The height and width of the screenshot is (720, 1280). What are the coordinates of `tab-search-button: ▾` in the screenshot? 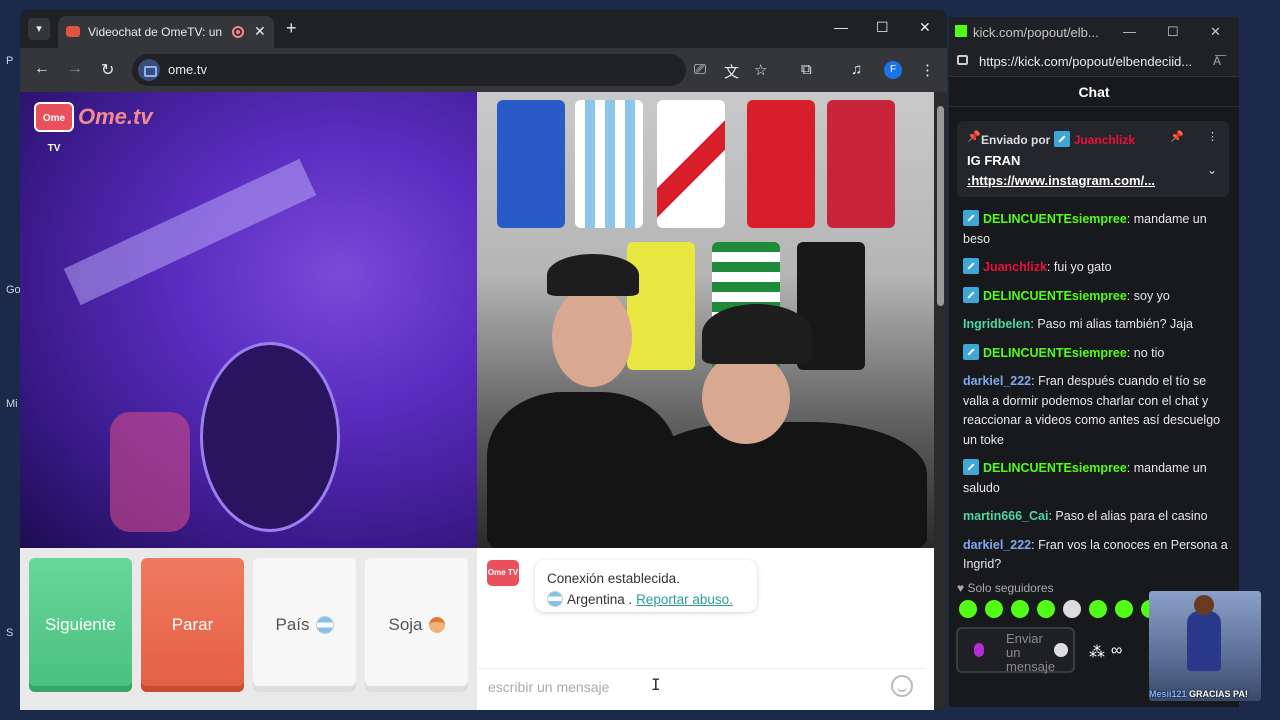 It's located at (39, 29).